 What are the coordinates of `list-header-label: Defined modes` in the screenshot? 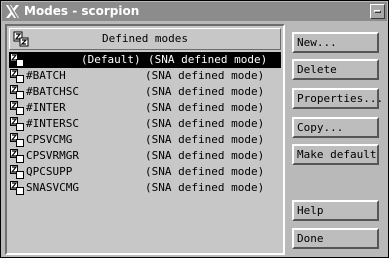 It's located at (145, 38).